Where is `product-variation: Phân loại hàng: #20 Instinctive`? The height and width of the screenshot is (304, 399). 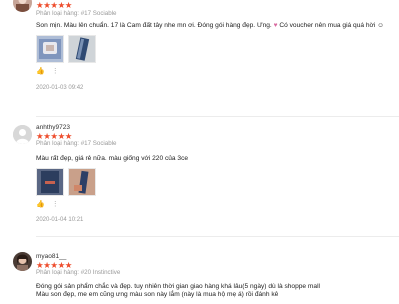 product-variation: Phân loại hàng: #20 Instinctive is located at coordinates (78, 272).